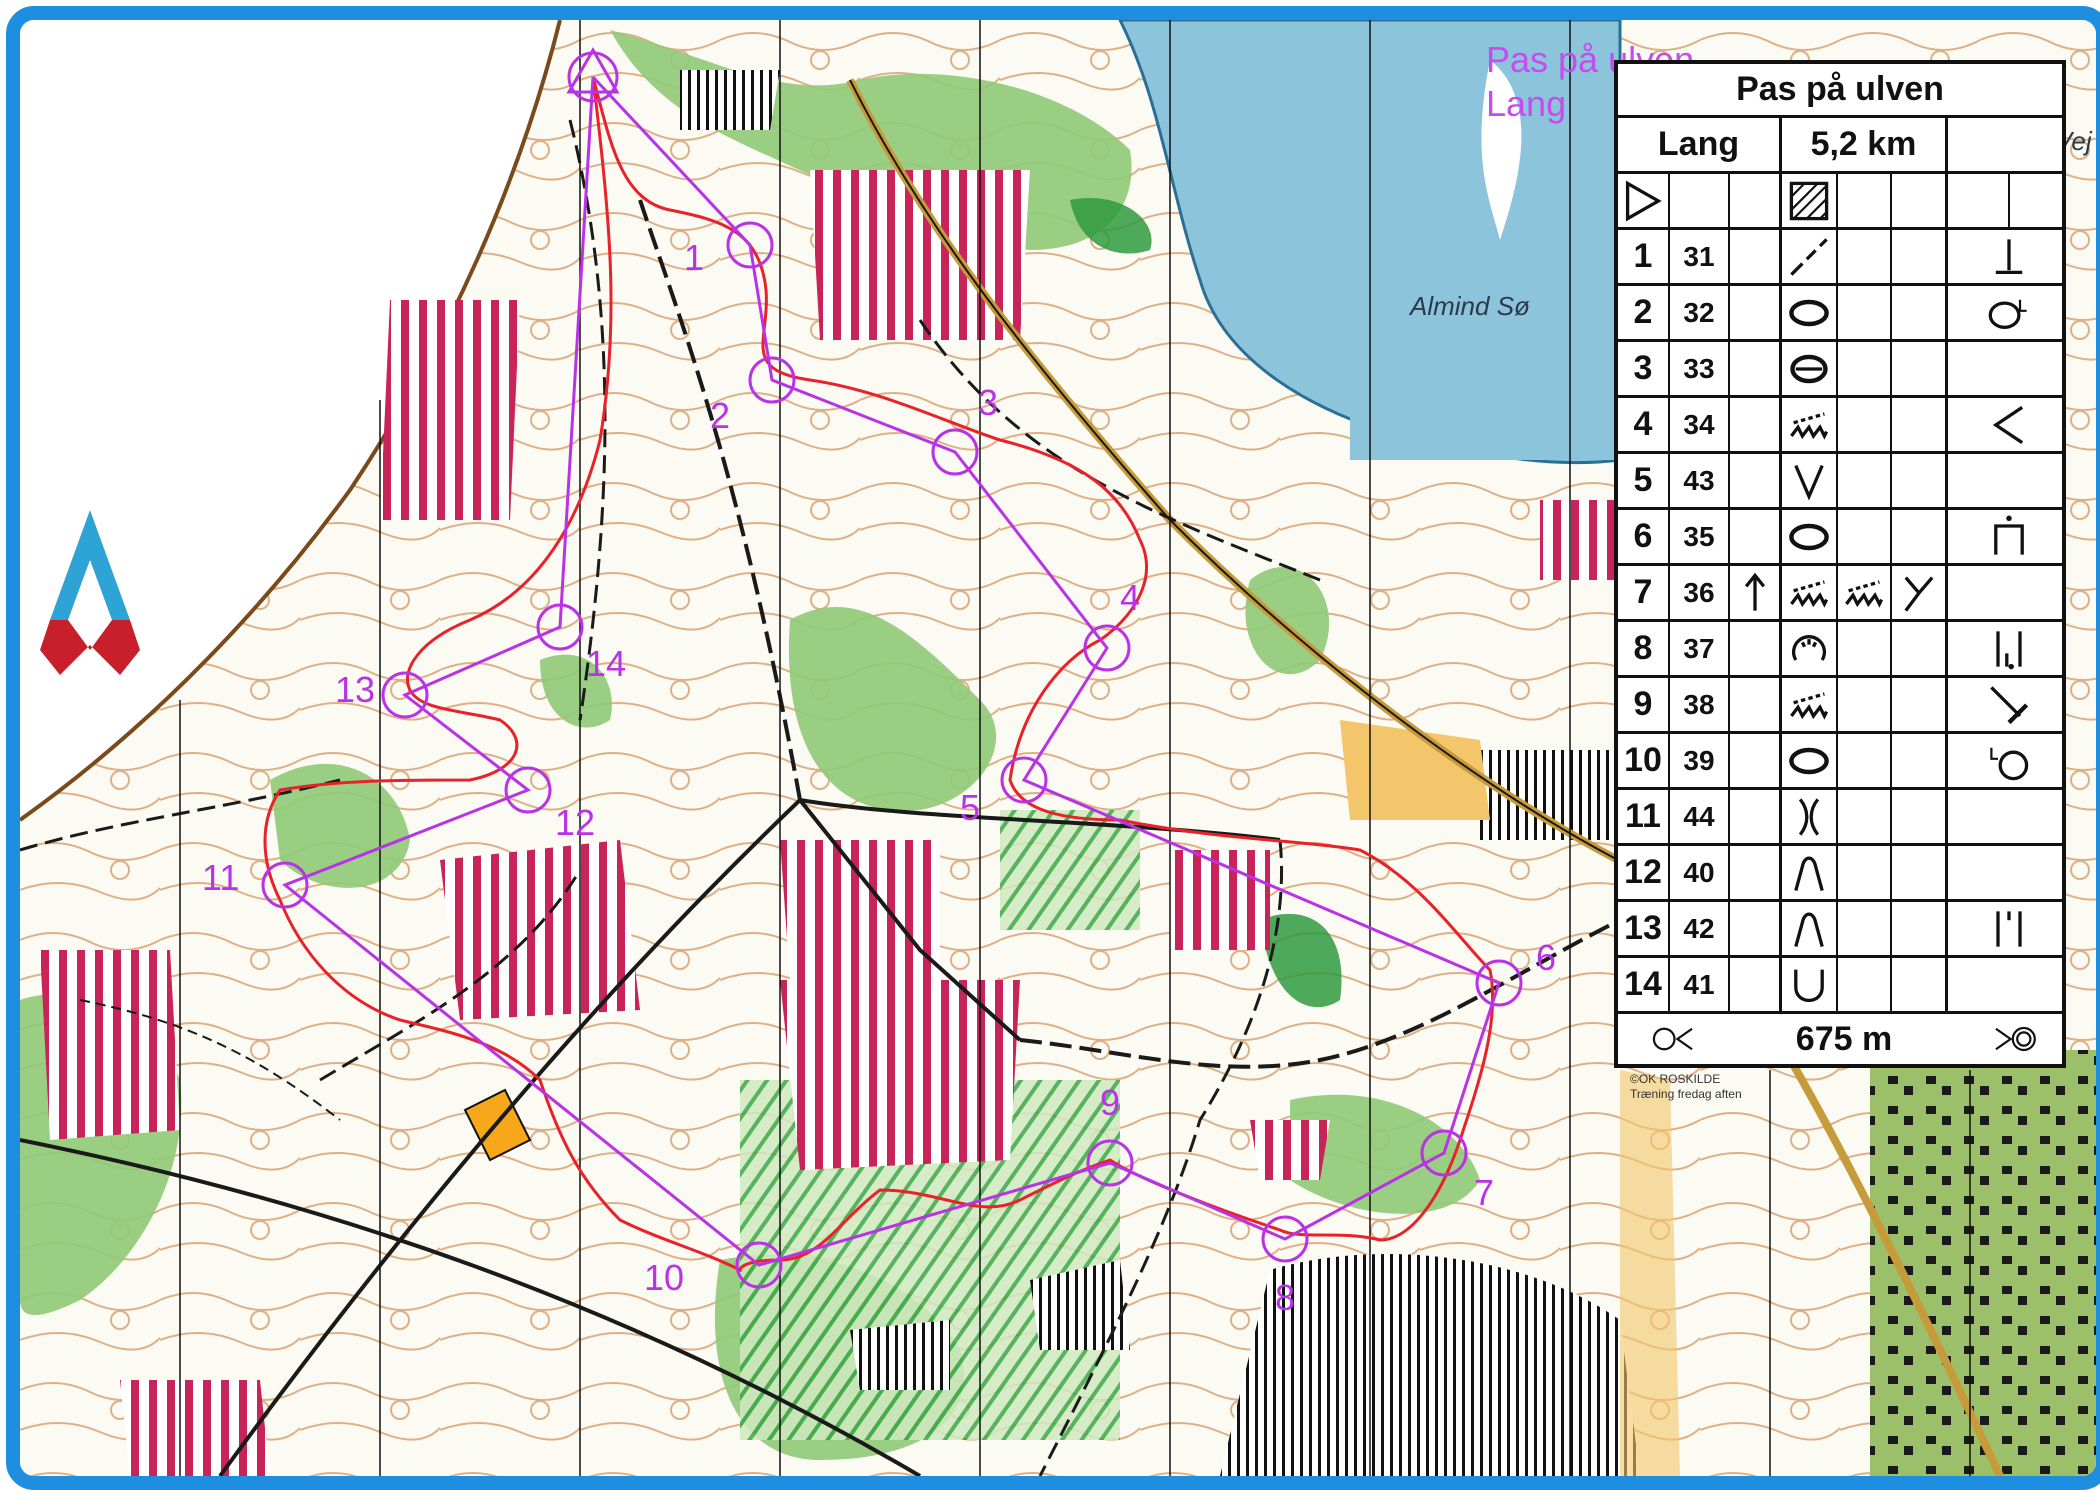  Describe the element at coordinates (1644, 256) in the screenshot. I see `control-row-number: 1` at that location.